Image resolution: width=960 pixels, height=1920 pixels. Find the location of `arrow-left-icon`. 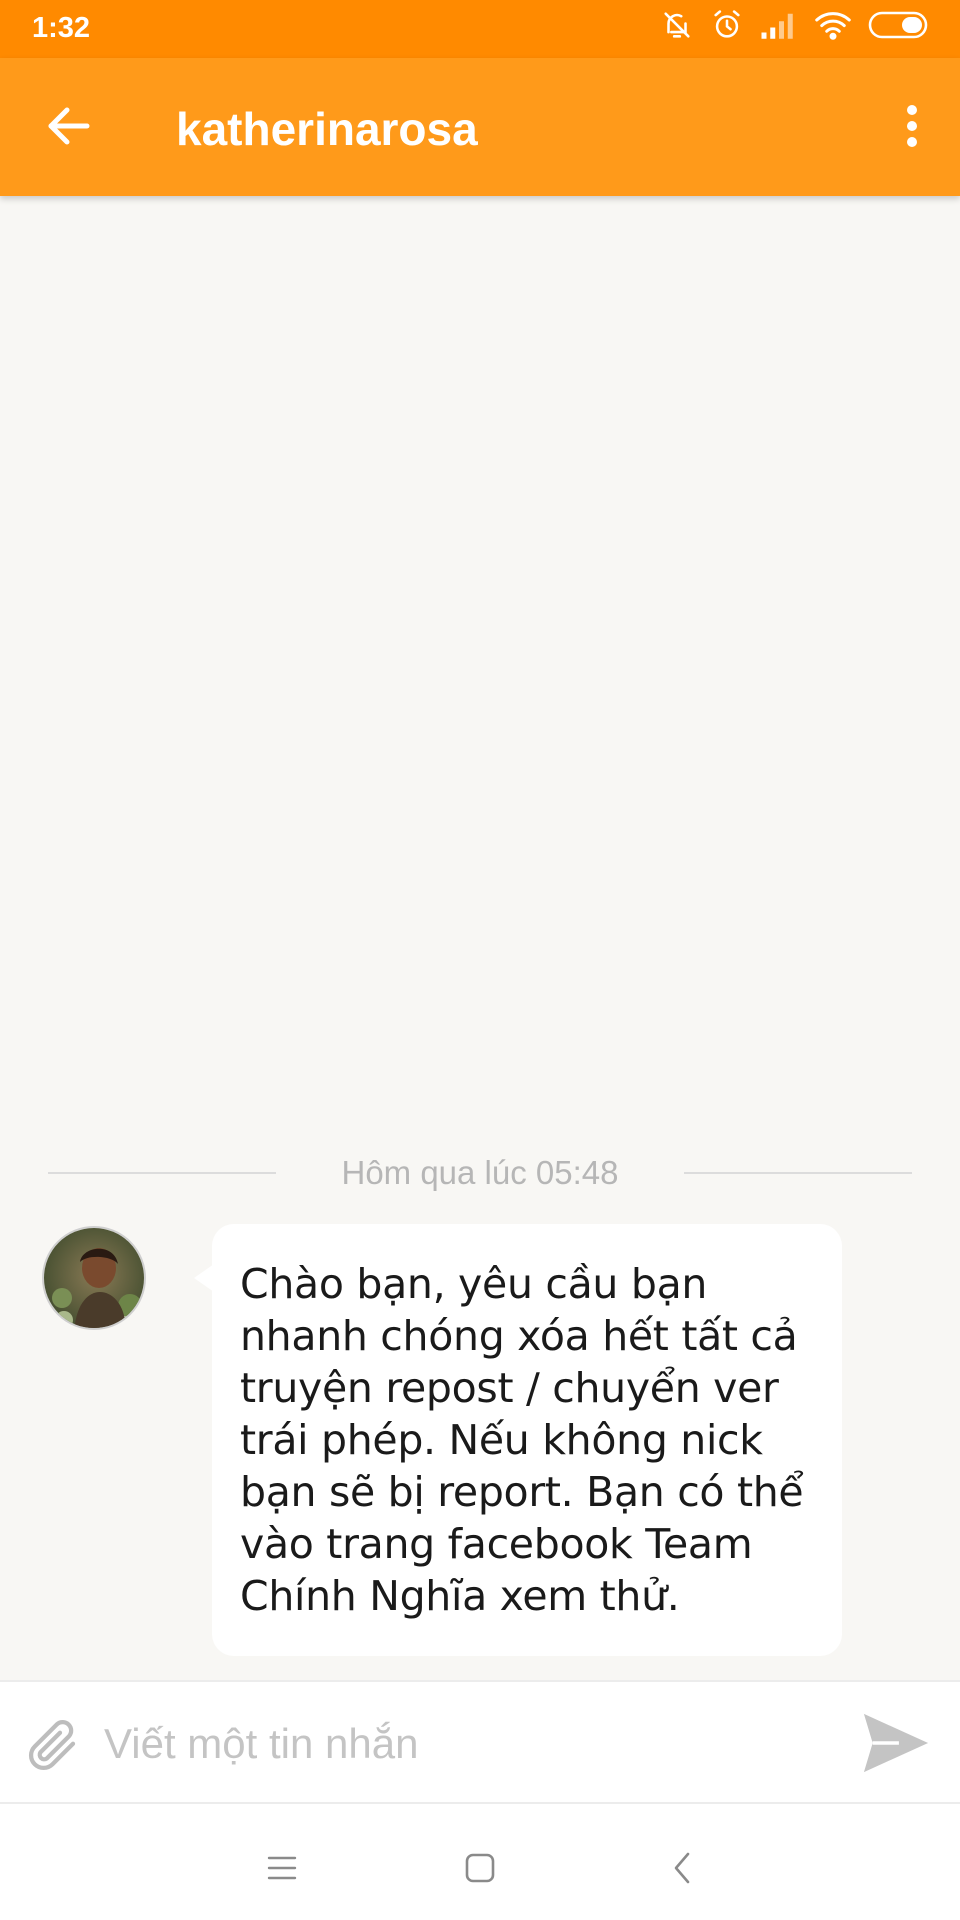

arrow-left-icon is located at coordinates (68, 128).